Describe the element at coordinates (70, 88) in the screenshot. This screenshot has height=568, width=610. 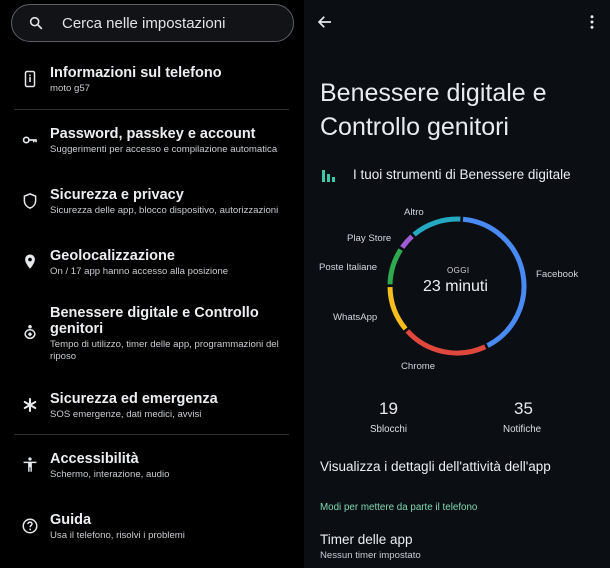
I see `settings-item-subtitle: moto g57` at that location.